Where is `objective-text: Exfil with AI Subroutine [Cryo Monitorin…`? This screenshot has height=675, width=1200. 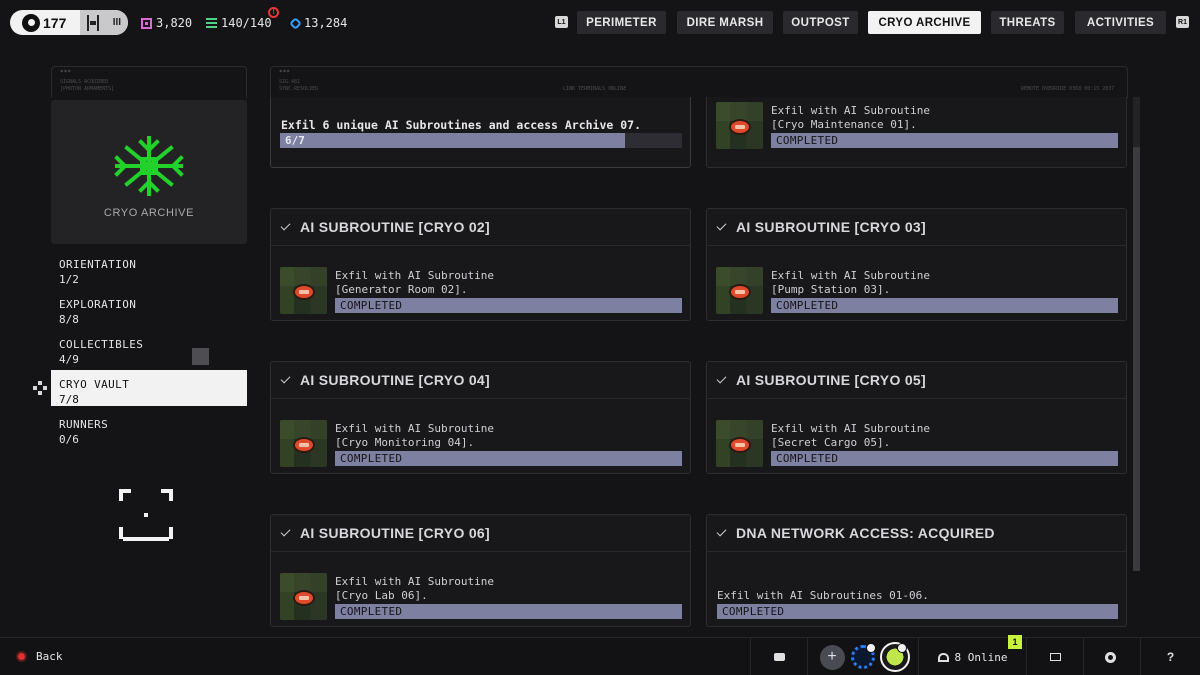 objective-text: Exfil with AI Subroutine [Cryo Monitorin… is located at coordinates (414, 435).